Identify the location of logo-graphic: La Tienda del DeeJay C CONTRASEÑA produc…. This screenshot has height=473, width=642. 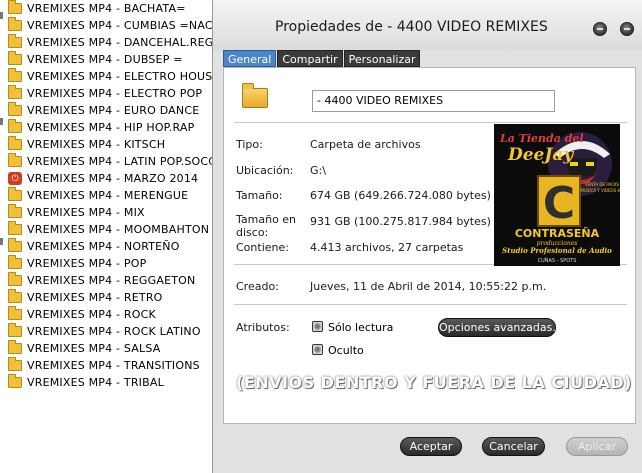
(557, 195).